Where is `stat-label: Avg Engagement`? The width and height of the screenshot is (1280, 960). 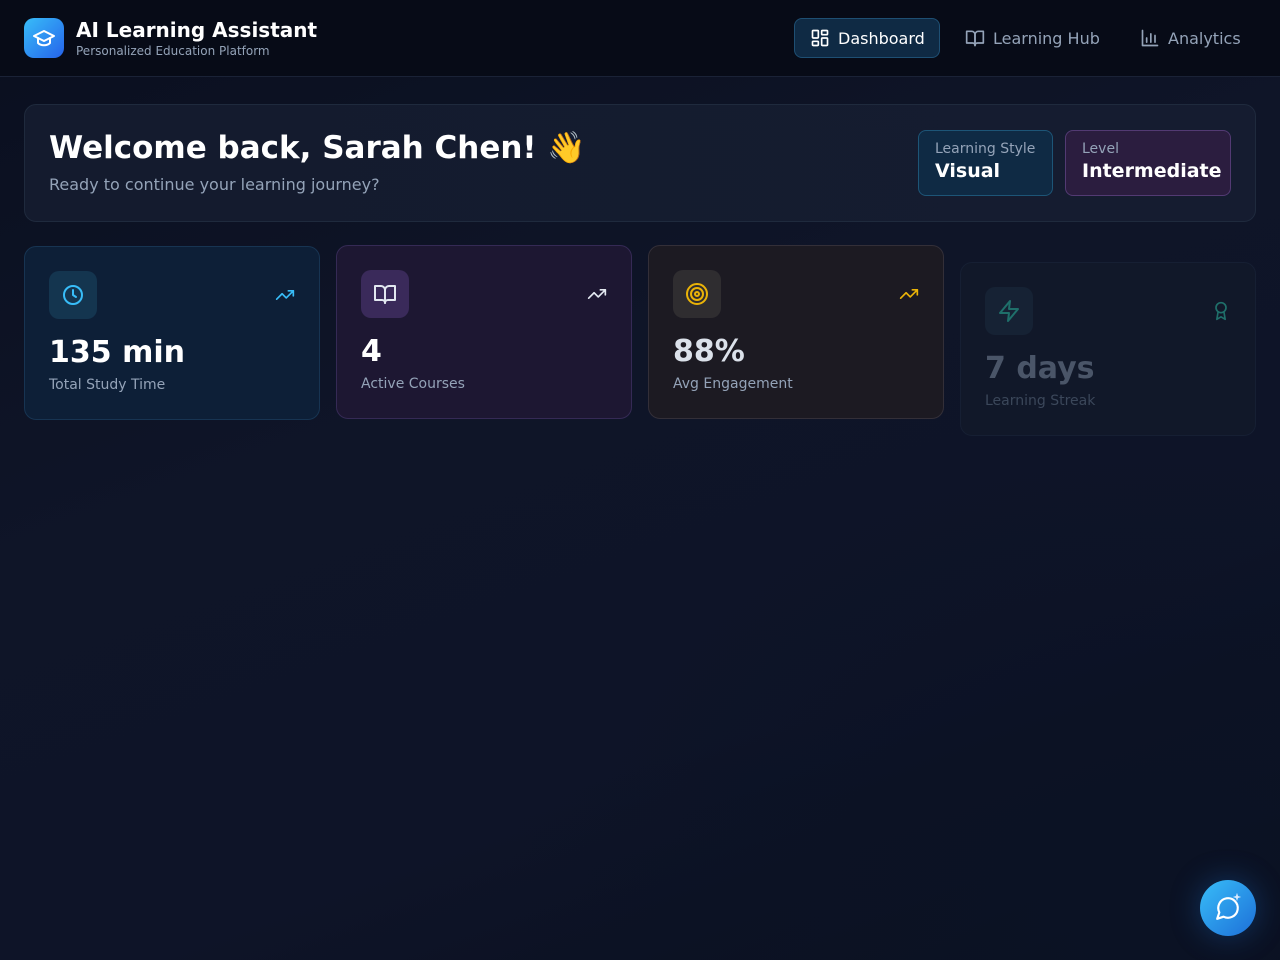 stat-label: Avg Engagement is located at coordinates (733, 384).